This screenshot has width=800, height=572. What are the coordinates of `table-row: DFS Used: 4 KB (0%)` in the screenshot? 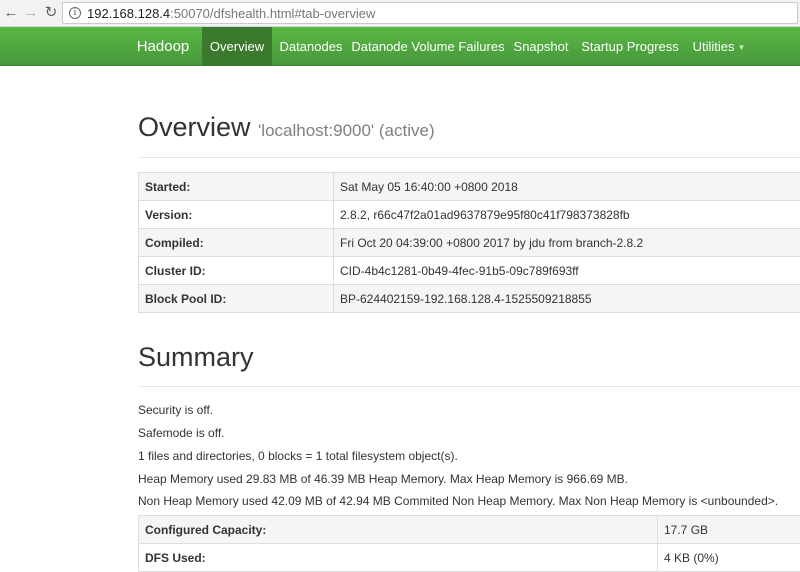 It's located at (469, 557).